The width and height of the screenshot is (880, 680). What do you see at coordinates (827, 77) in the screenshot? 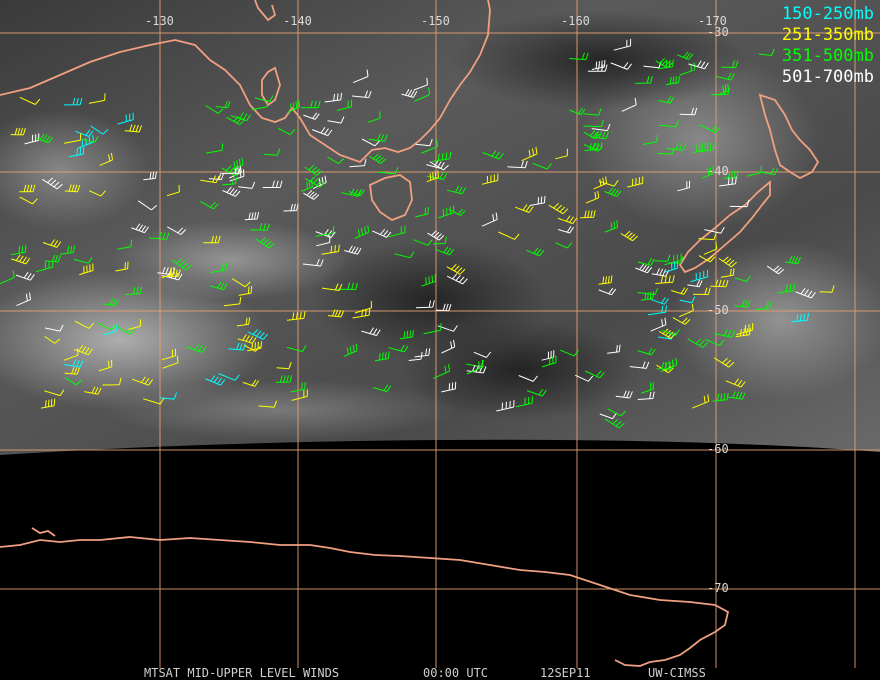
I see `legend-501-700mb: 501-700mb` at bounding box center [827, 77].